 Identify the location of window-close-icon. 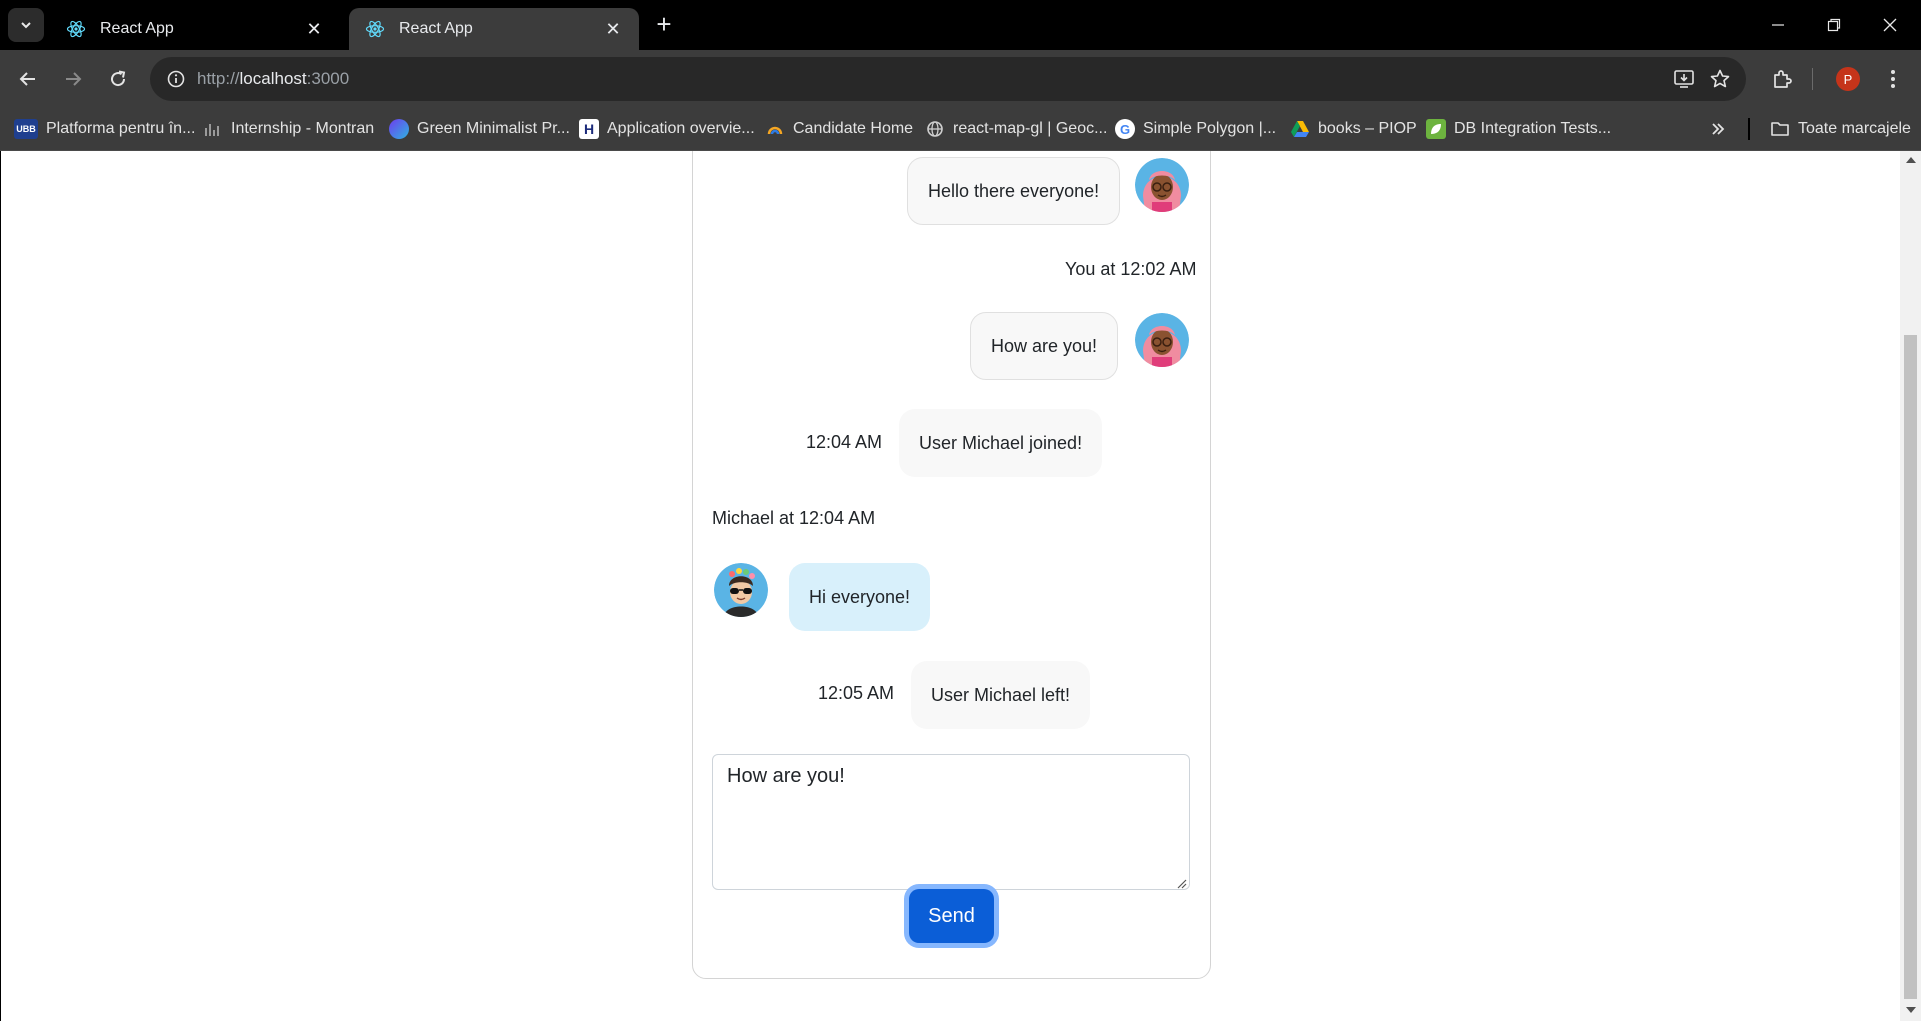
(1890, 25).